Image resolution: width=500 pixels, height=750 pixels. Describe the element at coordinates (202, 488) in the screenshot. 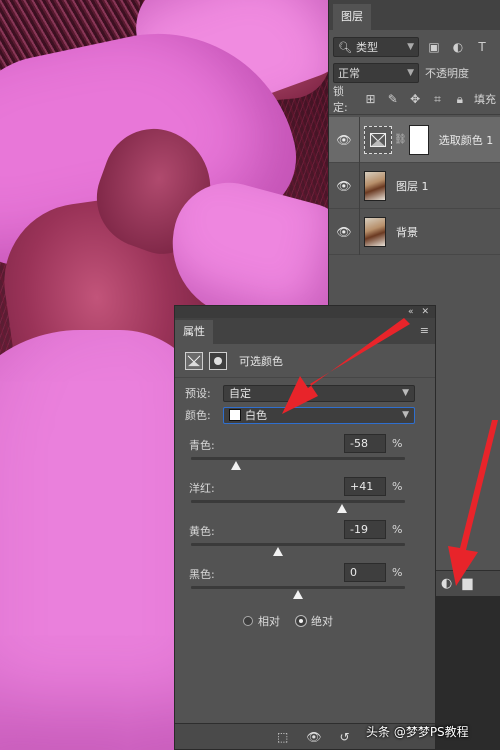

I see `slider-label: 洋红:` at that location.